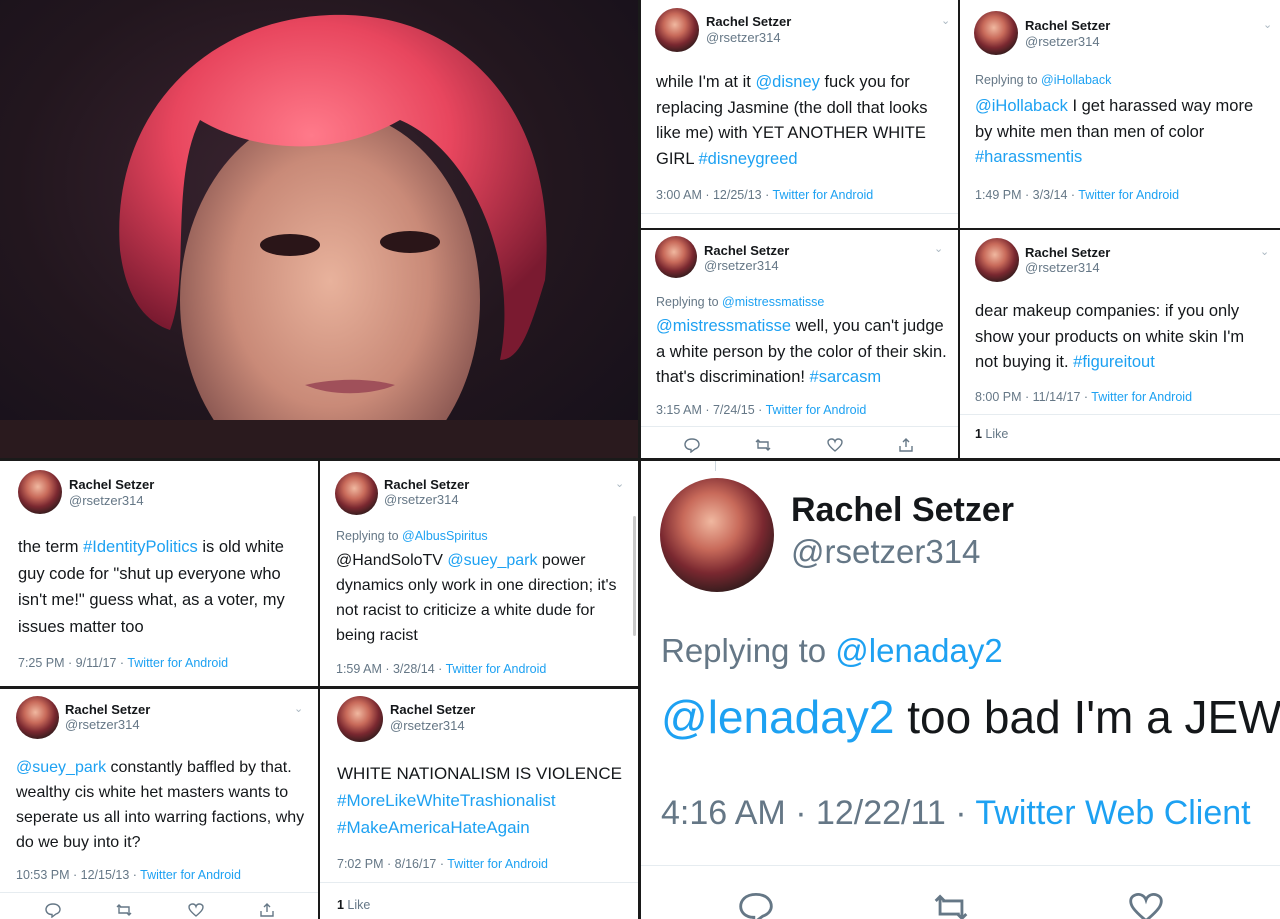  I want to click on mention-link: @iHollaback, so click(1021, 106).